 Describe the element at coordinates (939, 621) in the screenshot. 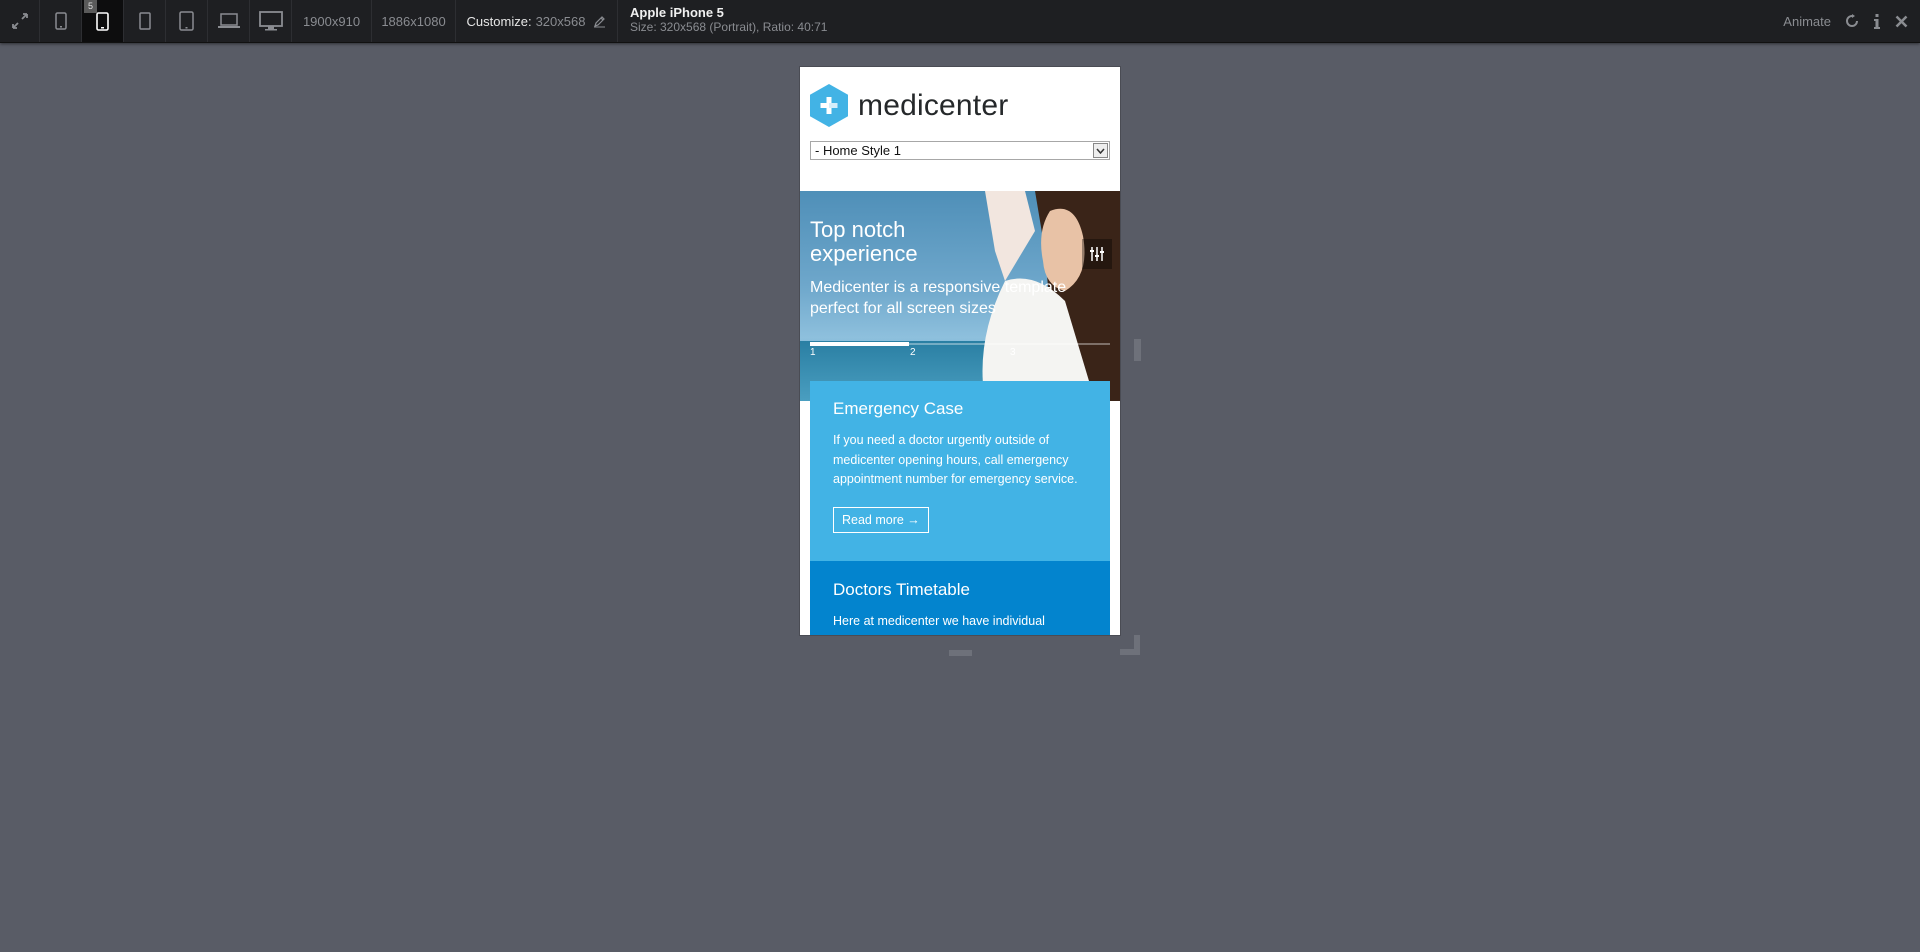

I see `doctors-timetable-text: Here at medicenter we have individual` at that location.